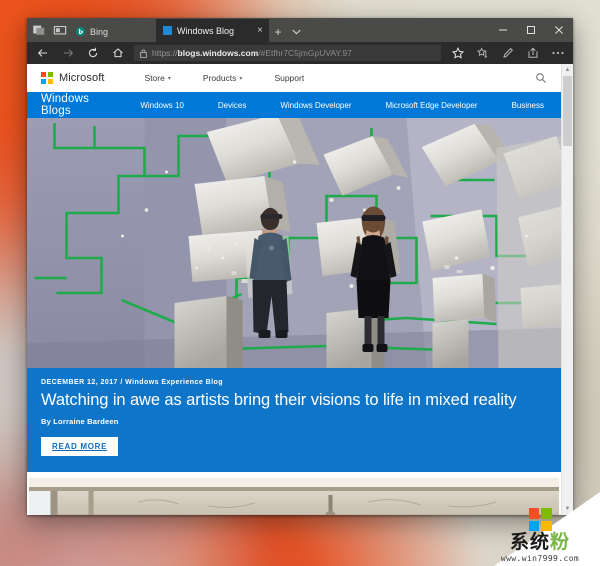  I want to click on tab-label: Windows Blog, so click(206, 30).